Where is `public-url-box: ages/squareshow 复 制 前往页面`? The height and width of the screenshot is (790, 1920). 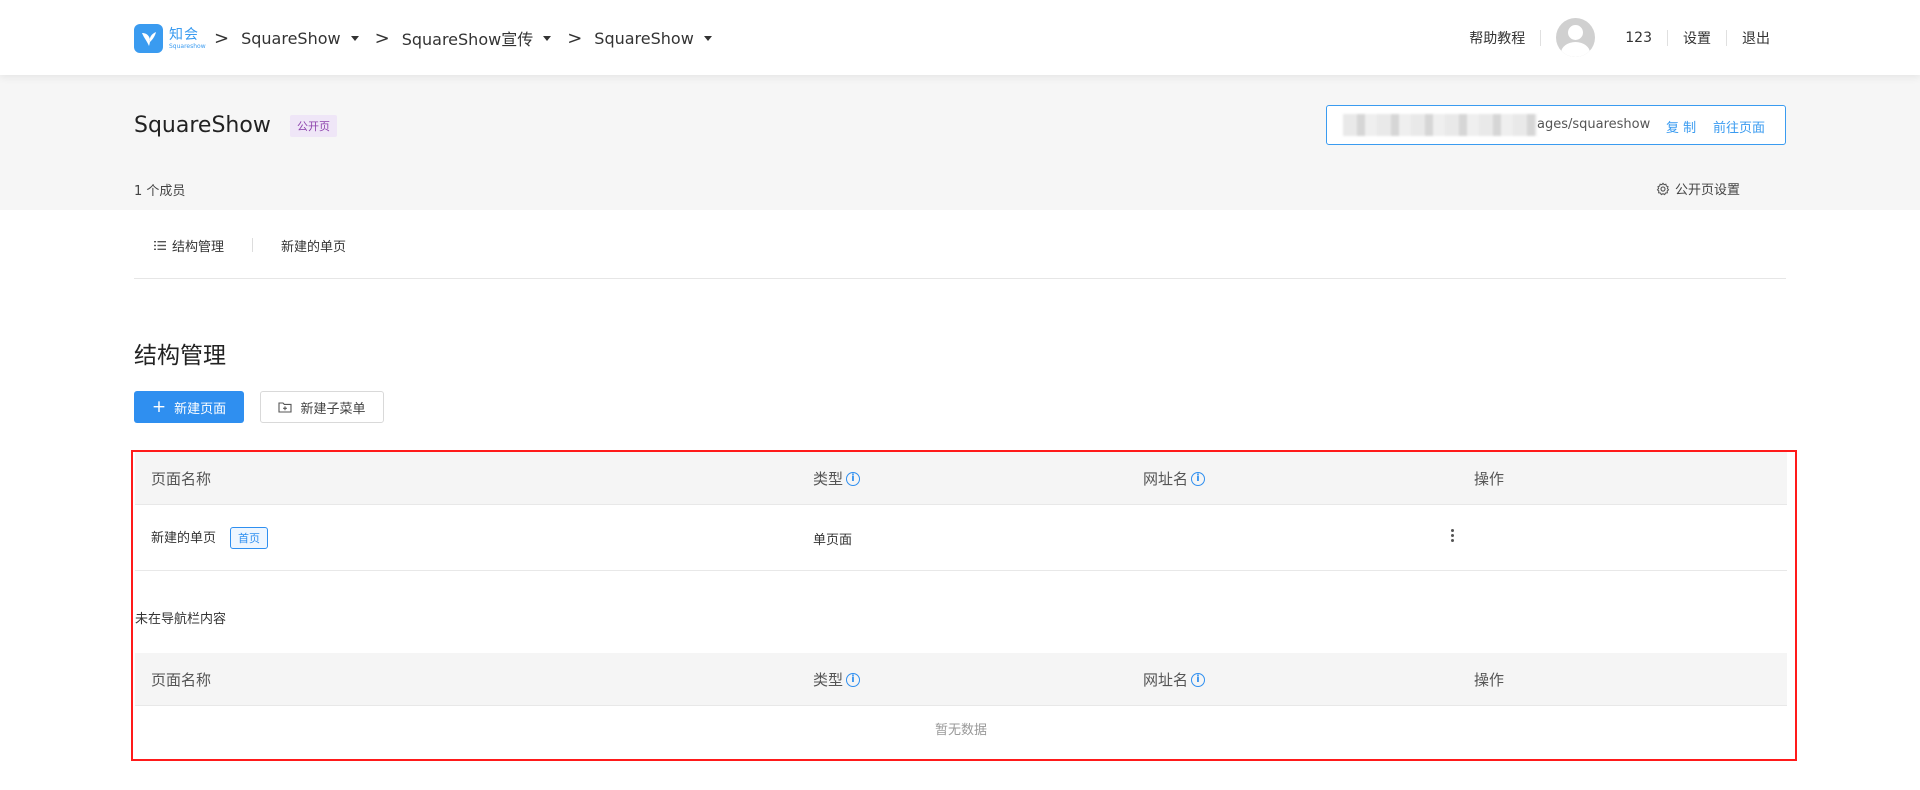 public-url-box: ages/squareshow 复 制 前往页面 is located at coordinates (1556, 125).